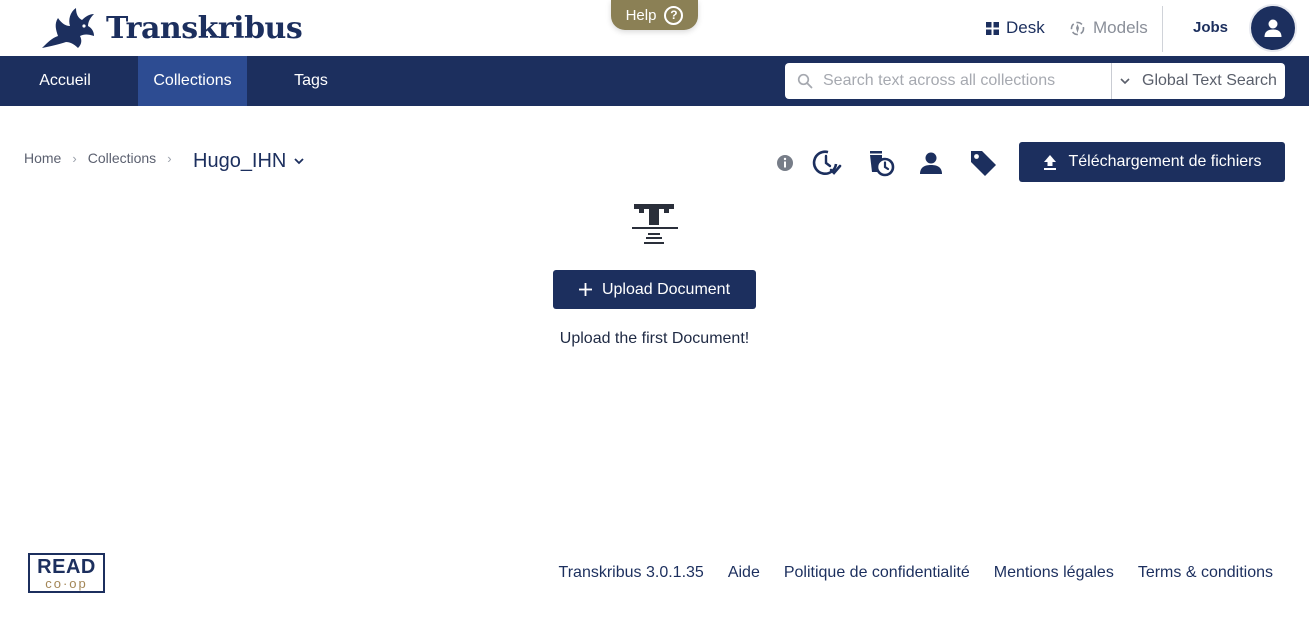 The image size is (1309, 627). Describe the element at coordinates (983, 163) in the screenshot. I see `tag-icon` at that location.